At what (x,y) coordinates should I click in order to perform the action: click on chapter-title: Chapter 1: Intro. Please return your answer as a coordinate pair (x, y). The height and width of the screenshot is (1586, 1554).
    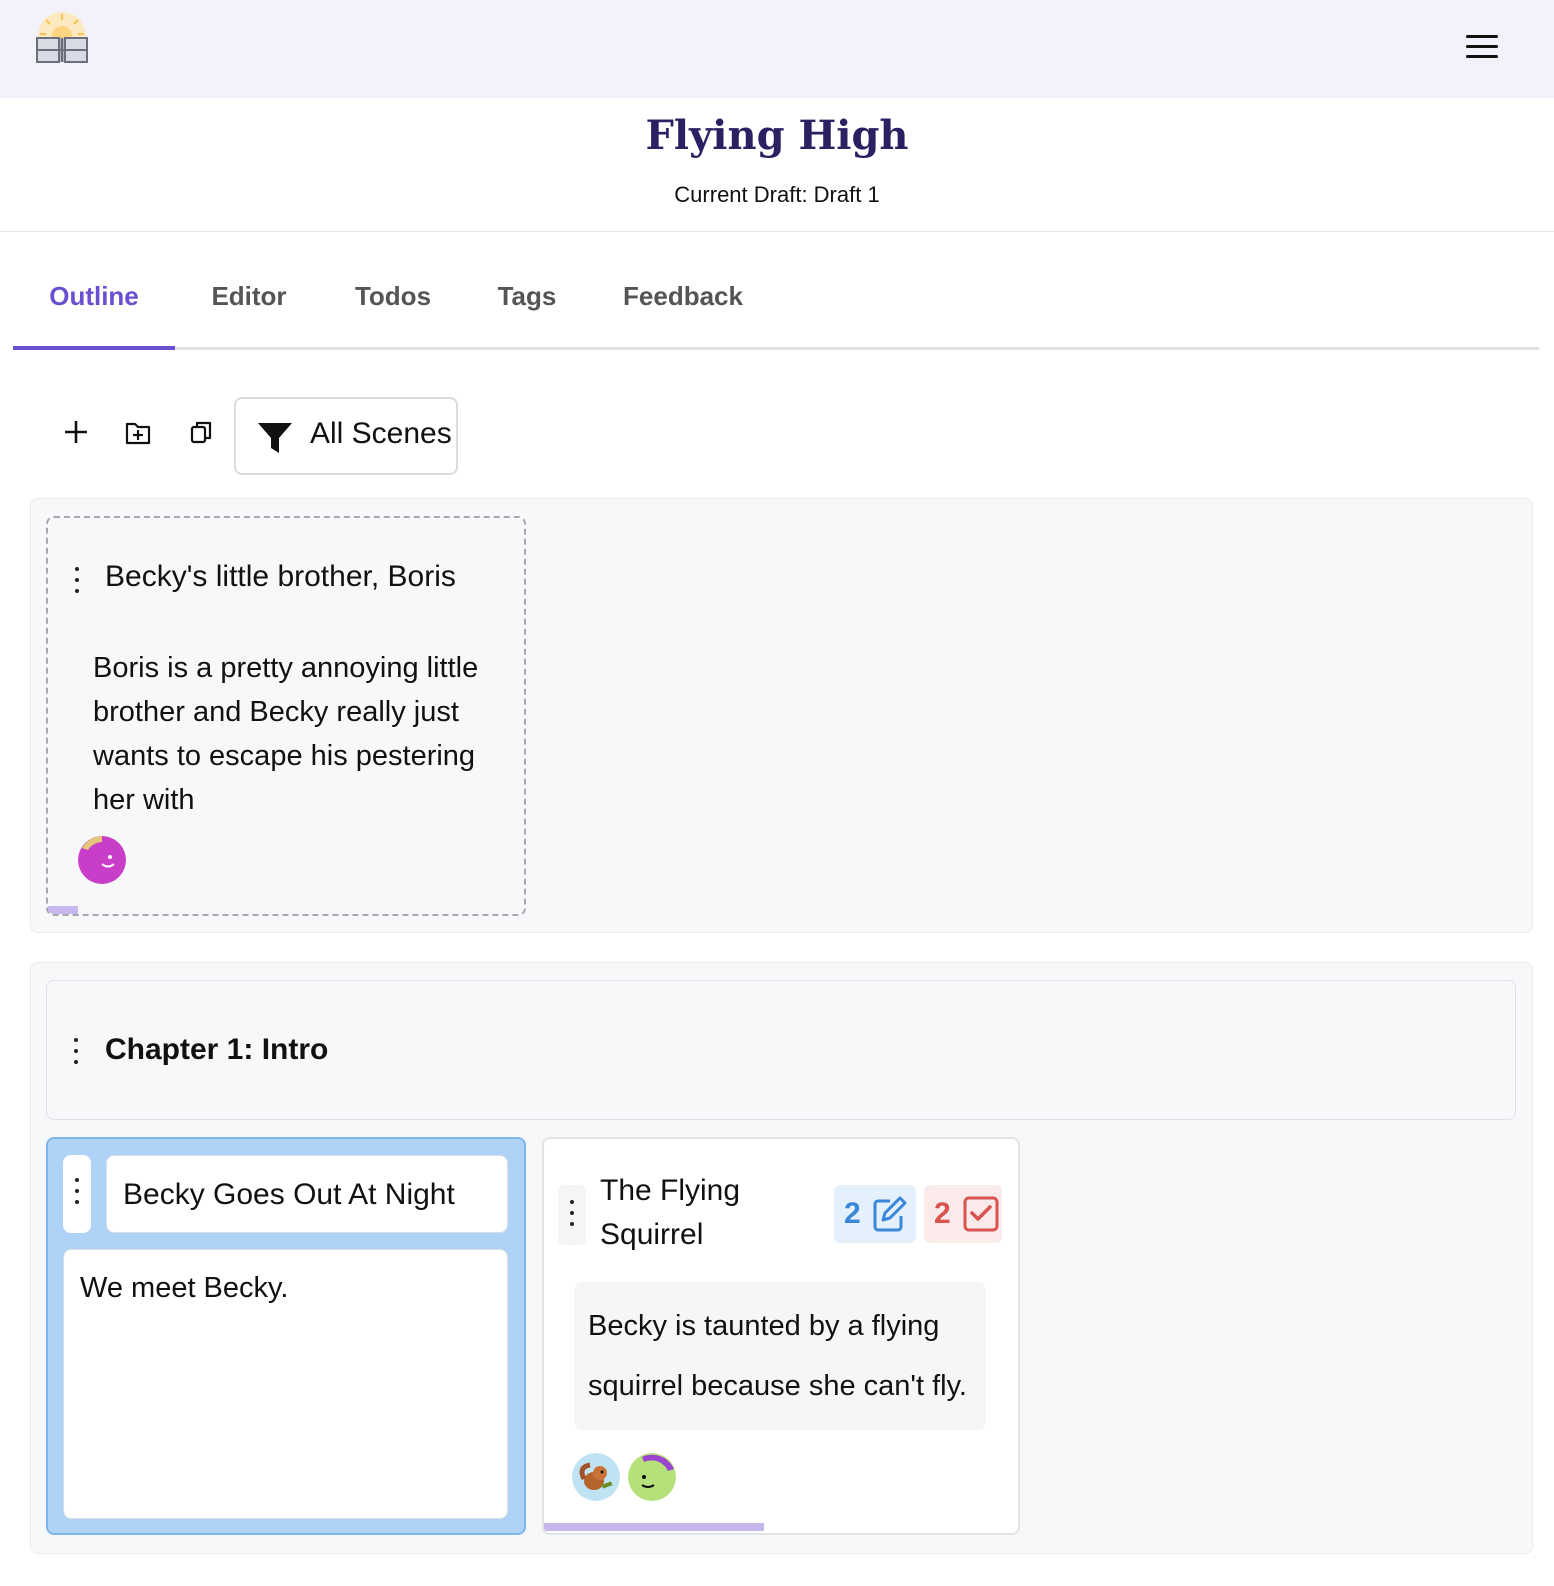
    Looking at the image, I should click on (216, 1050).